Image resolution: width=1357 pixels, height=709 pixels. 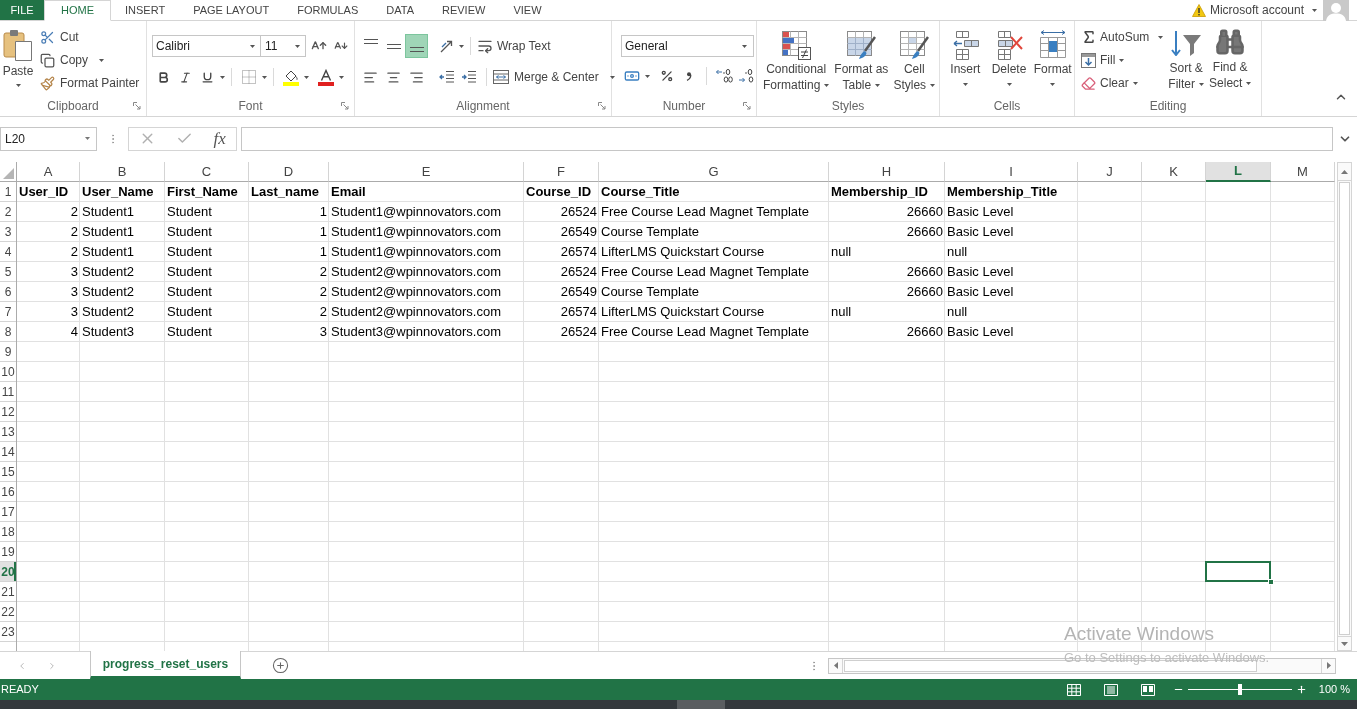 I want to click on column-header: B, so click(x=122, y=172).